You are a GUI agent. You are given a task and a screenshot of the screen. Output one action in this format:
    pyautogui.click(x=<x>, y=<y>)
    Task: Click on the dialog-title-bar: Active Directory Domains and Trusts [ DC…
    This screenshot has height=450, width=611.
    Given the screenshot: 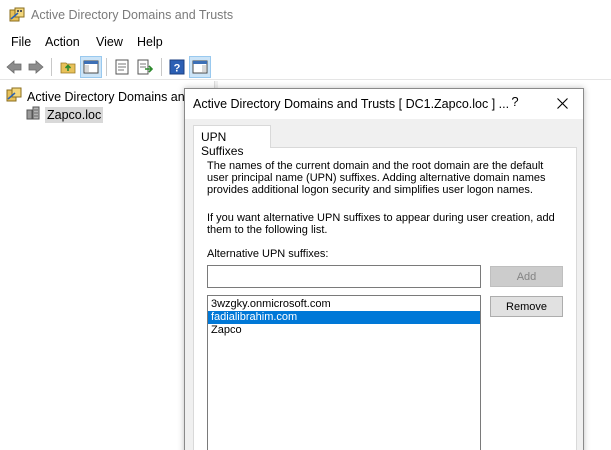 What is the action you would take?
    pyautogui.click(x=384, y=104)
    